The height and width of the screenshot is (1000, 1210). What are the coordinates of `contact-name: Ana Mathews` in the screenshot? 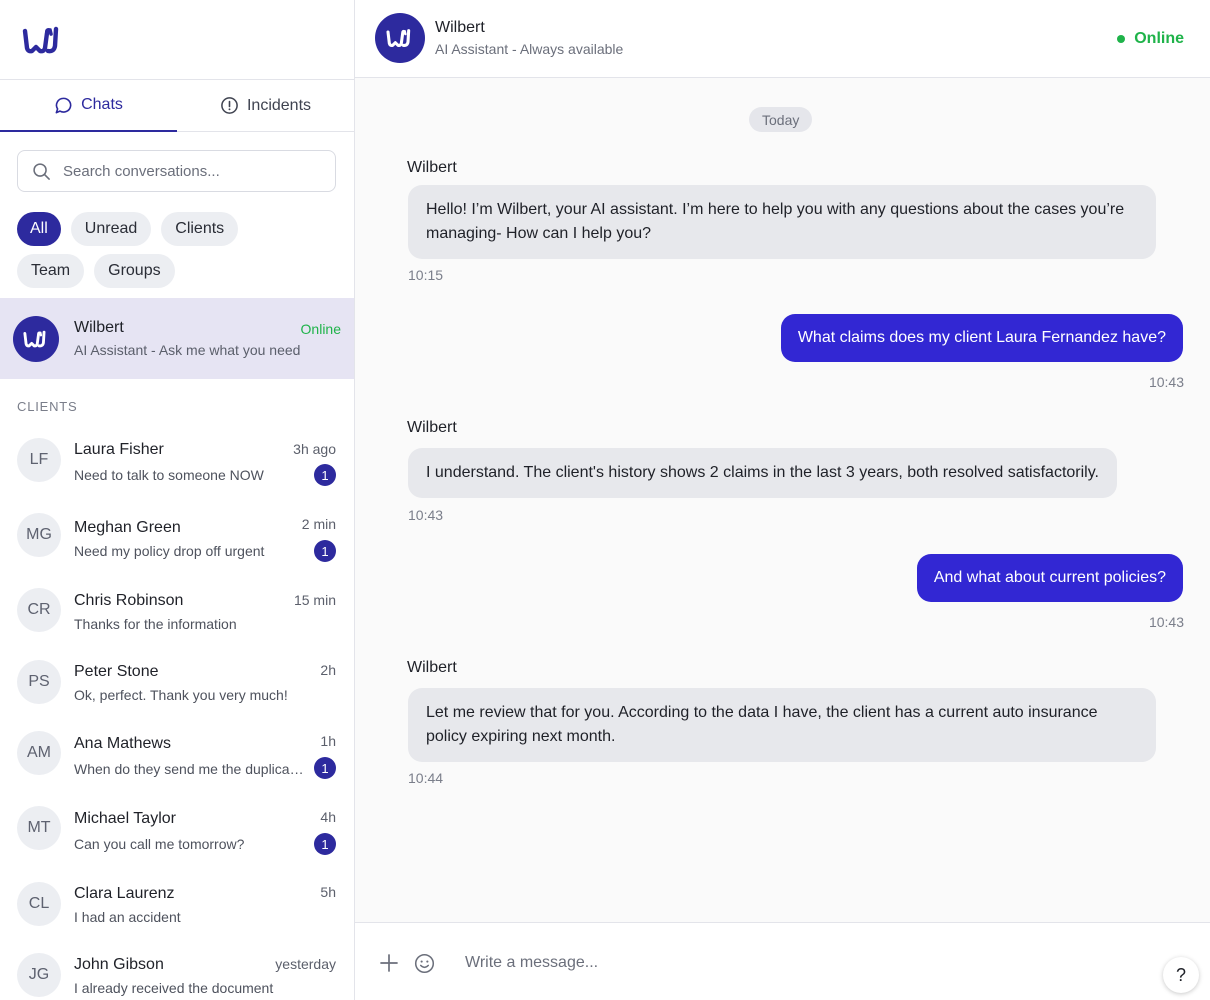 It's located at (122, 743).